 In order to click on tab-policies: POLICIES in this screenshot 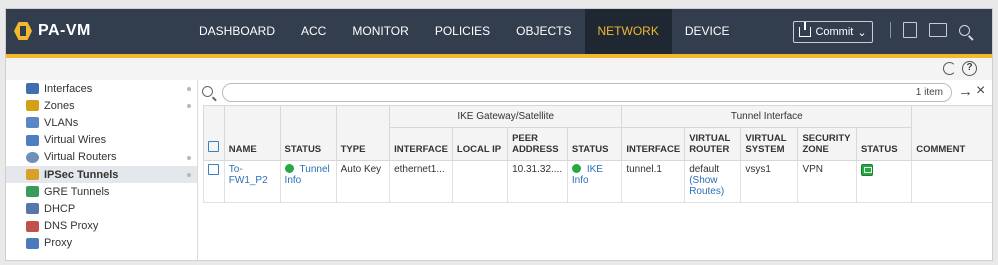, I will do `click(462, 31)`.